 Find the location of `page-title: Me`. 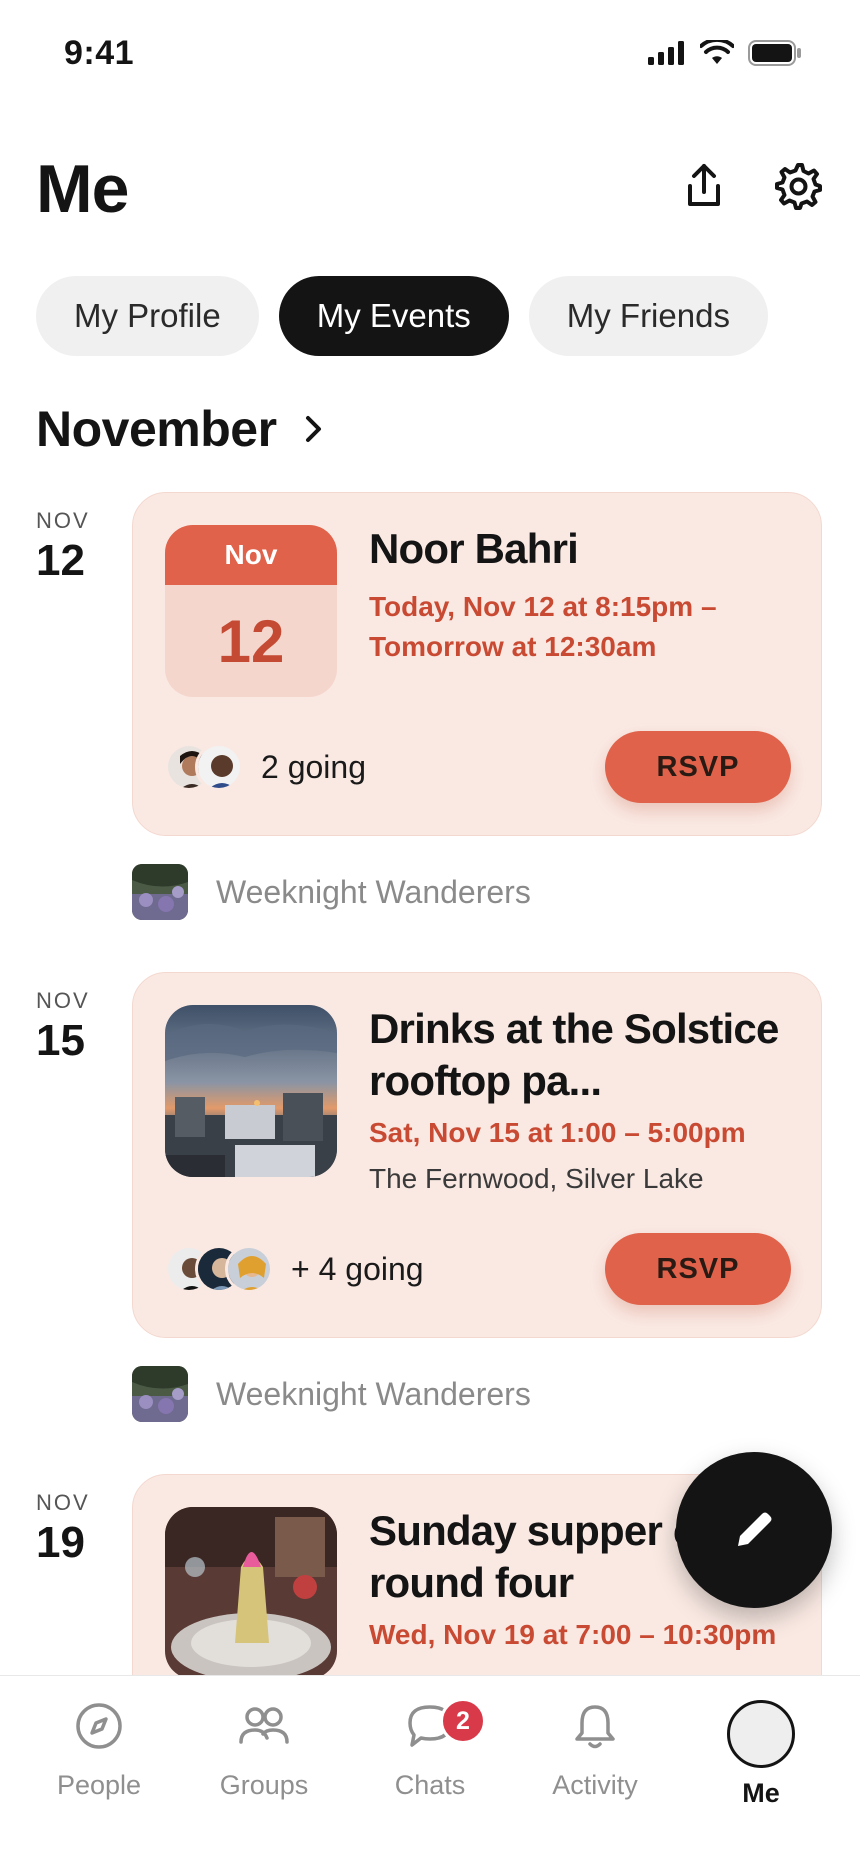

page-title: Me is located at coordinates (82, 189).